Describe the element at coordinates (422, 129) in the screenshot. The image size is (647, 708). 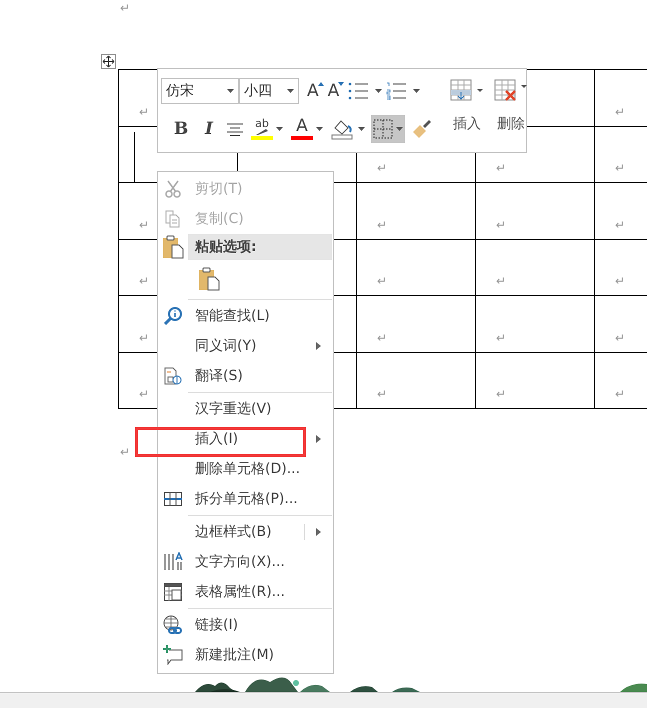
I see `paintbrush-icon` at that location.